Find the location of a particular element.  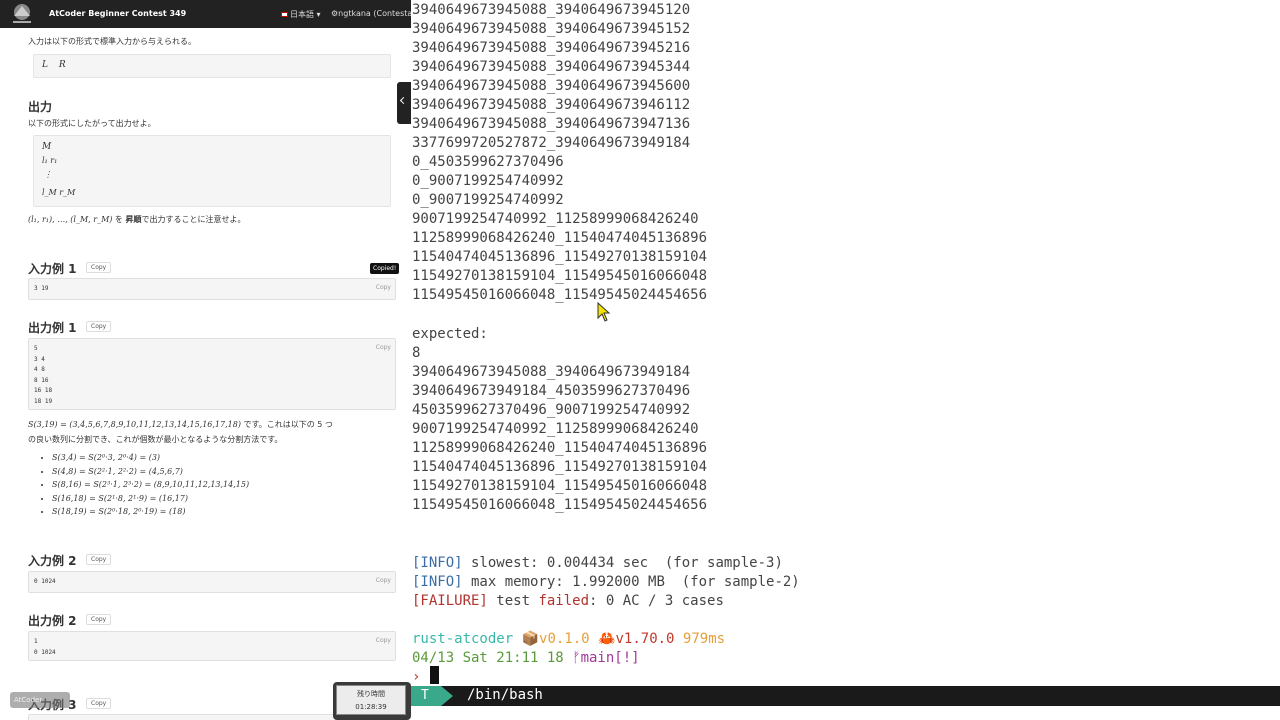

output-line: 3940649673945088_3940649673947136 is located at coordinates (551, 124).